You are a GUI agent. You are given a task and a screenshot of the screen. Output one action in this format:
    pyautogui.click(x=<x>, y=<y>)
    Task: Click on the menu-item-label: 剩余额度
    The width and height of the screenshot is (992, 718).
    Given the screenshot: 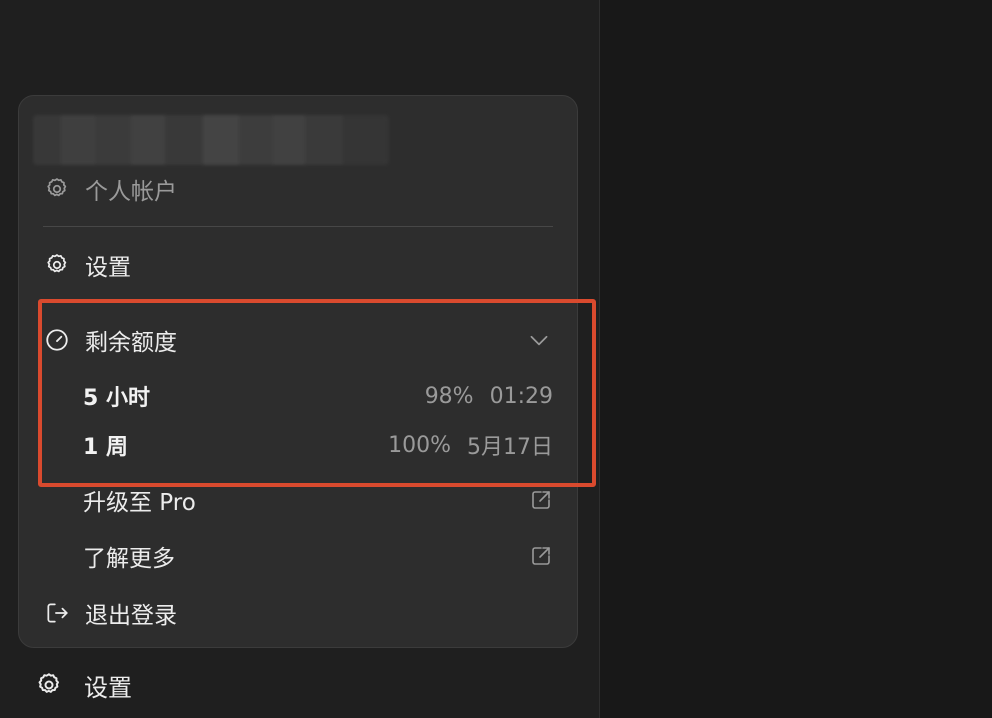 What is the action you would take?
    pyautogui.click(x=131, y=343)
    